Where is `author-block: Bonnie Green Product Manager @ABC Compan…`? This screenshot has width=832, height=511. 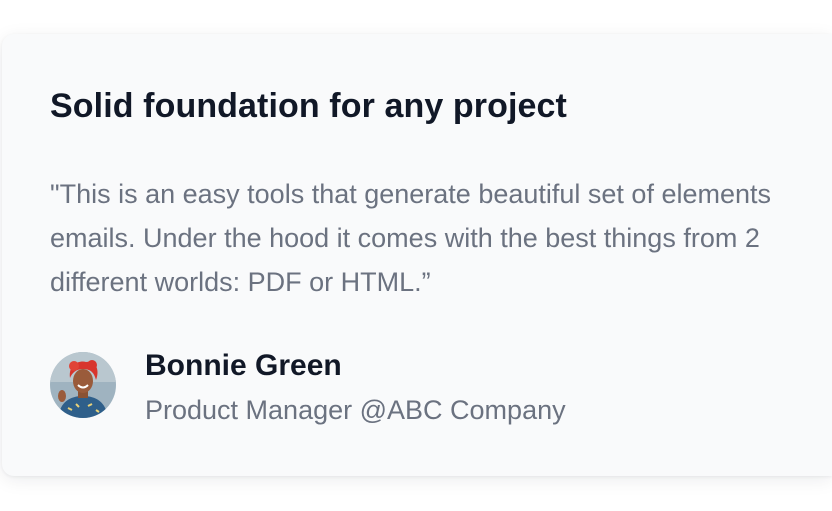
author-block: Bonnie Green Product Manager @ABC Compan… is located at coordinates (400, 388).